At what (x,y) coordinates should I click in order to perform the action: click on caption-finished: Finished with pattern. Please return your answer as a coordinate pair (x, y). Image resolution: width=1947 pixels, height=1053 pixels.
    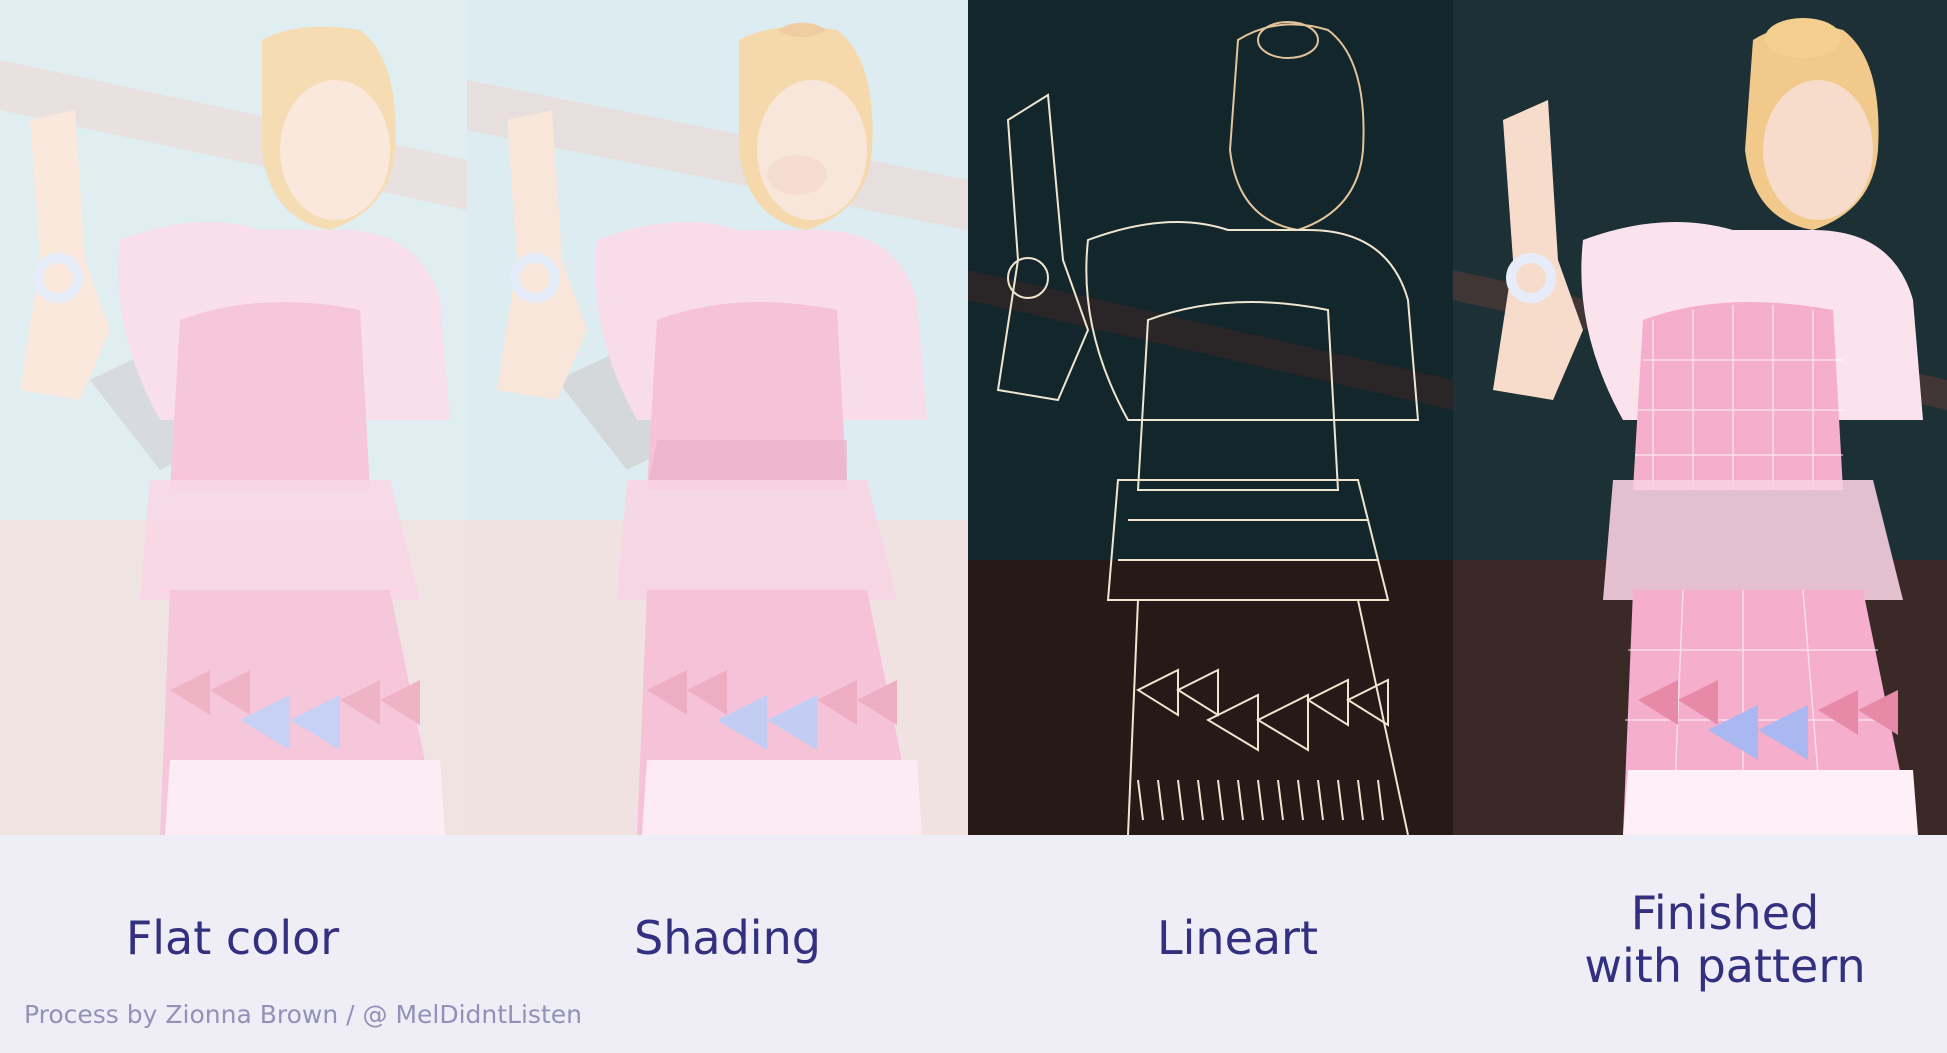
    Looking at the image, I should click on (1725, 940).